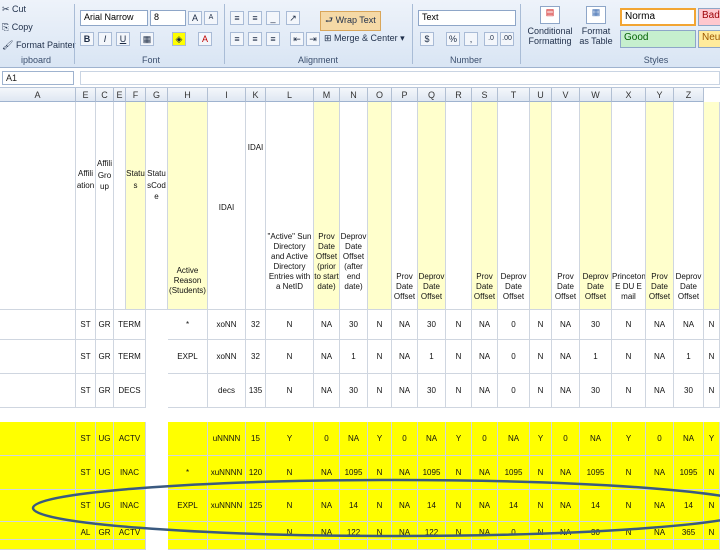  What do you see at coordinates (130, 391) in the screenshot?
I see `table-cell: DECS` at bounding box center [130, 391].